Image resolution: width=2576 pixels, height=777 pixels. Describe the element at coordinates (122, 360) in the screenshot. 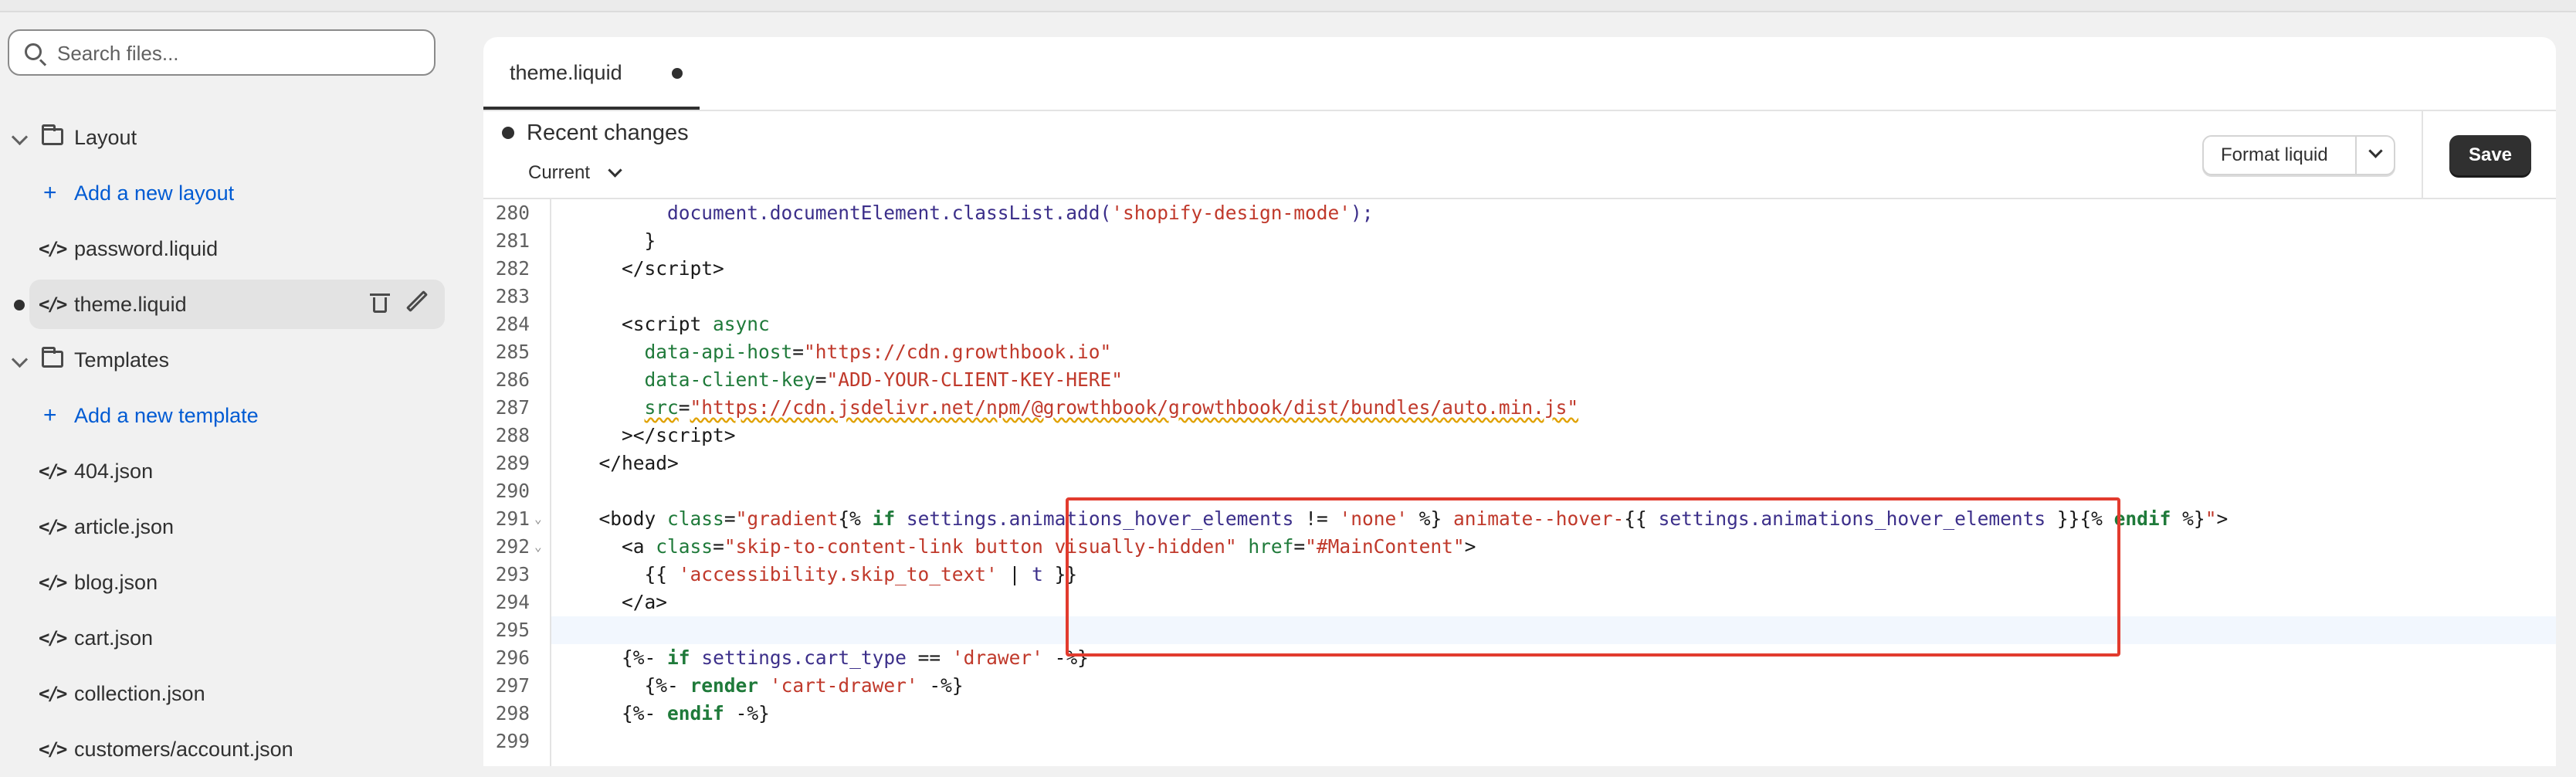

I see `folder-label: Templates` at that location.